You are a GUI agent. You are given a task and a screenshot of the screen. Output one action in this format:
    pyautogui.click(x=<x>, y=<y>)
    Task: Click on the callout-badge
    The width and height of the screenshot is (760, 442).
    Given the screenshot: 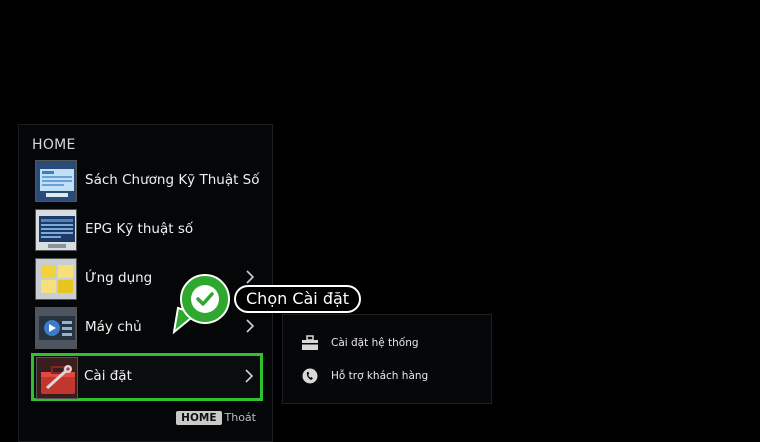 What is the action you would take?
    pyautogui.click(x=205, y=299)
    